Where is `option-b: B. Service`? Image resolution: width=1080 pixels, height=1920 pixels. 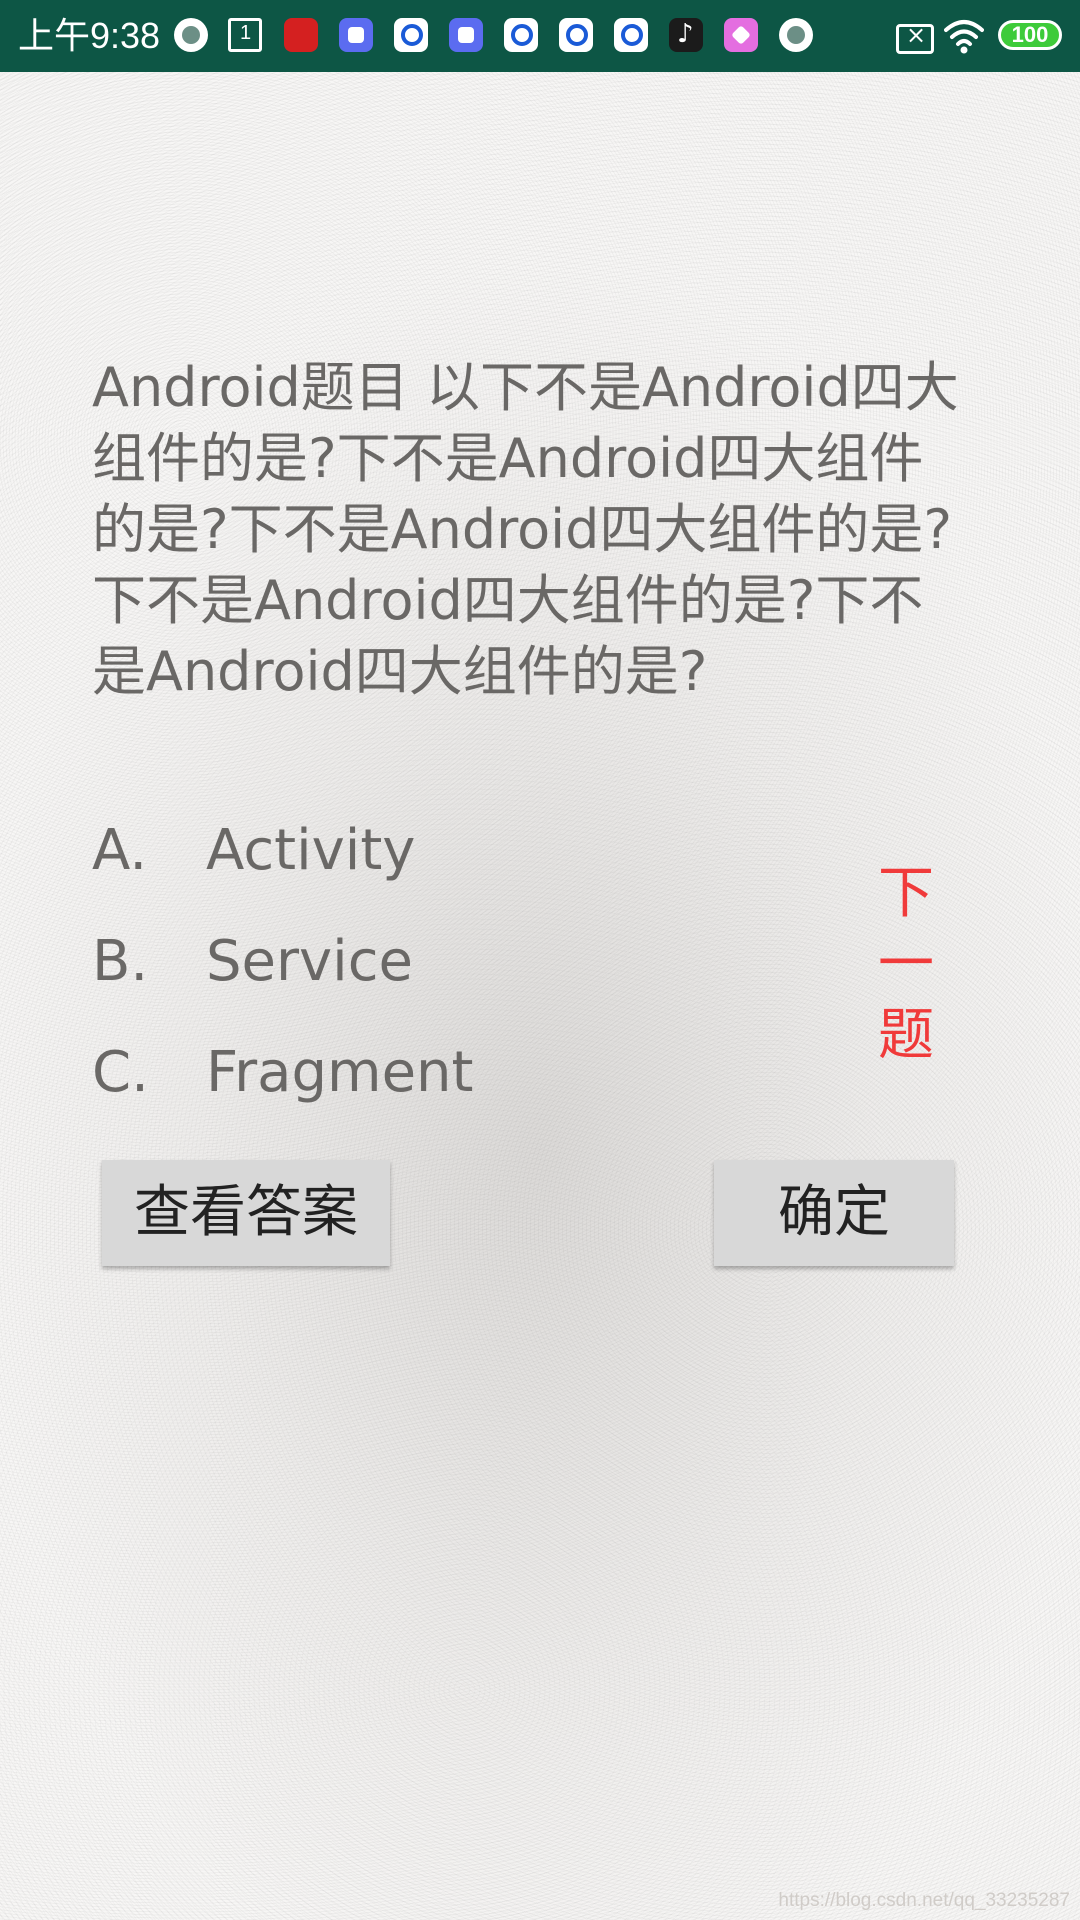 option-b: B. Service is located at coordinates (412, 962).